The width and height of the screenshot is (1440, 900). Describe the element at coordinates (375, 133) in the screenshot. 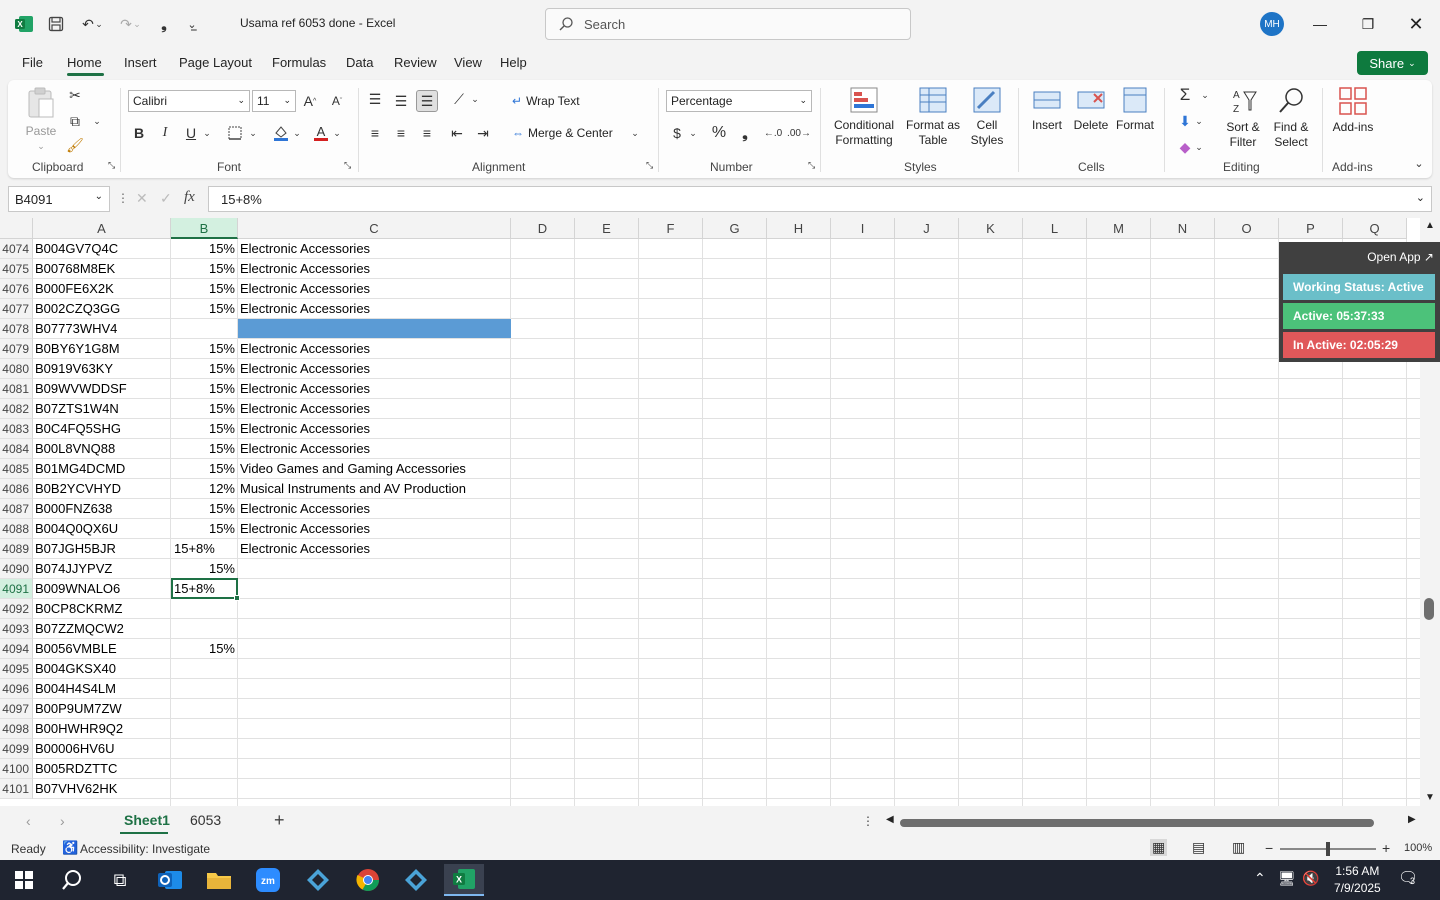

I see `align-left-icon: ≡` at that location.